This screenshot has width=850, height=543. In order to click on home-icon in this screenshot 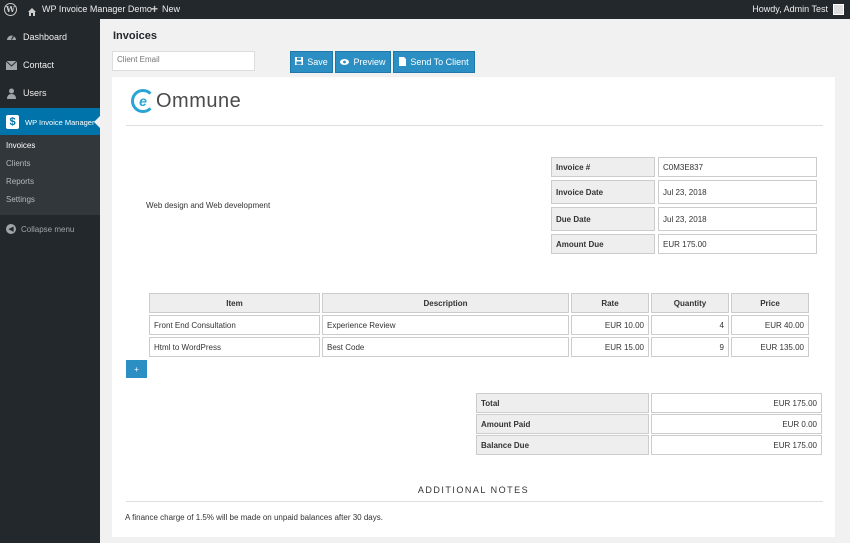, I will do `click(32, 10)`.